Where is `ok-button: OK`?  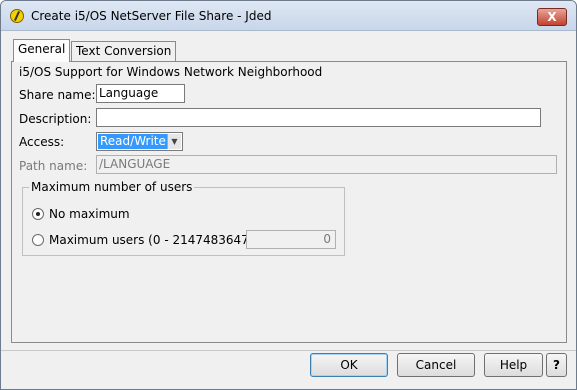
ok-button: OK is located at coordinates (349, 365).